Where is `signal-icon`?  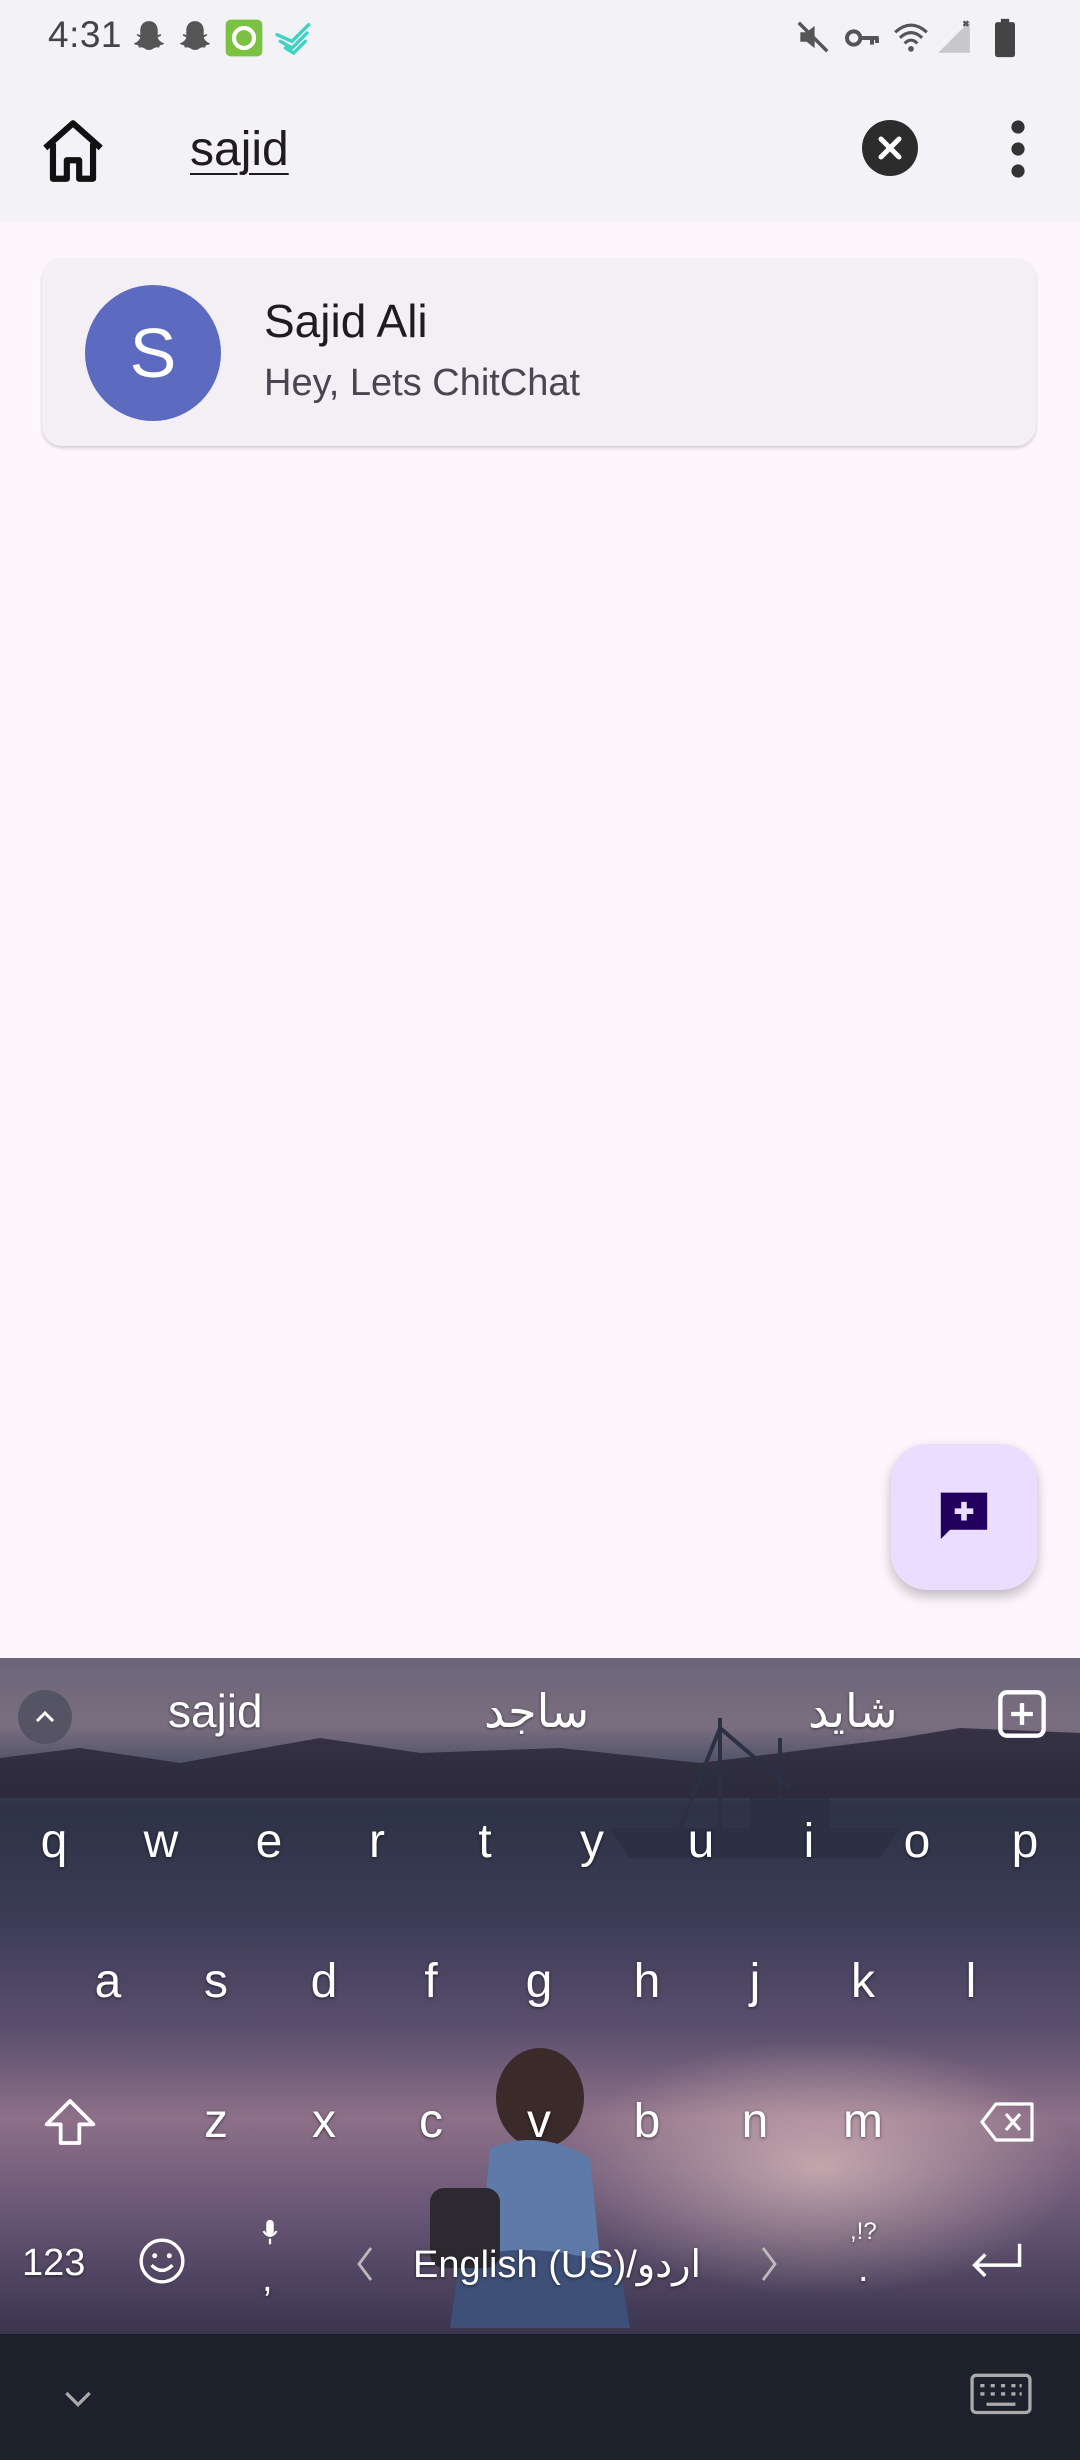 signal-icon is located at coordinates (954, 36).